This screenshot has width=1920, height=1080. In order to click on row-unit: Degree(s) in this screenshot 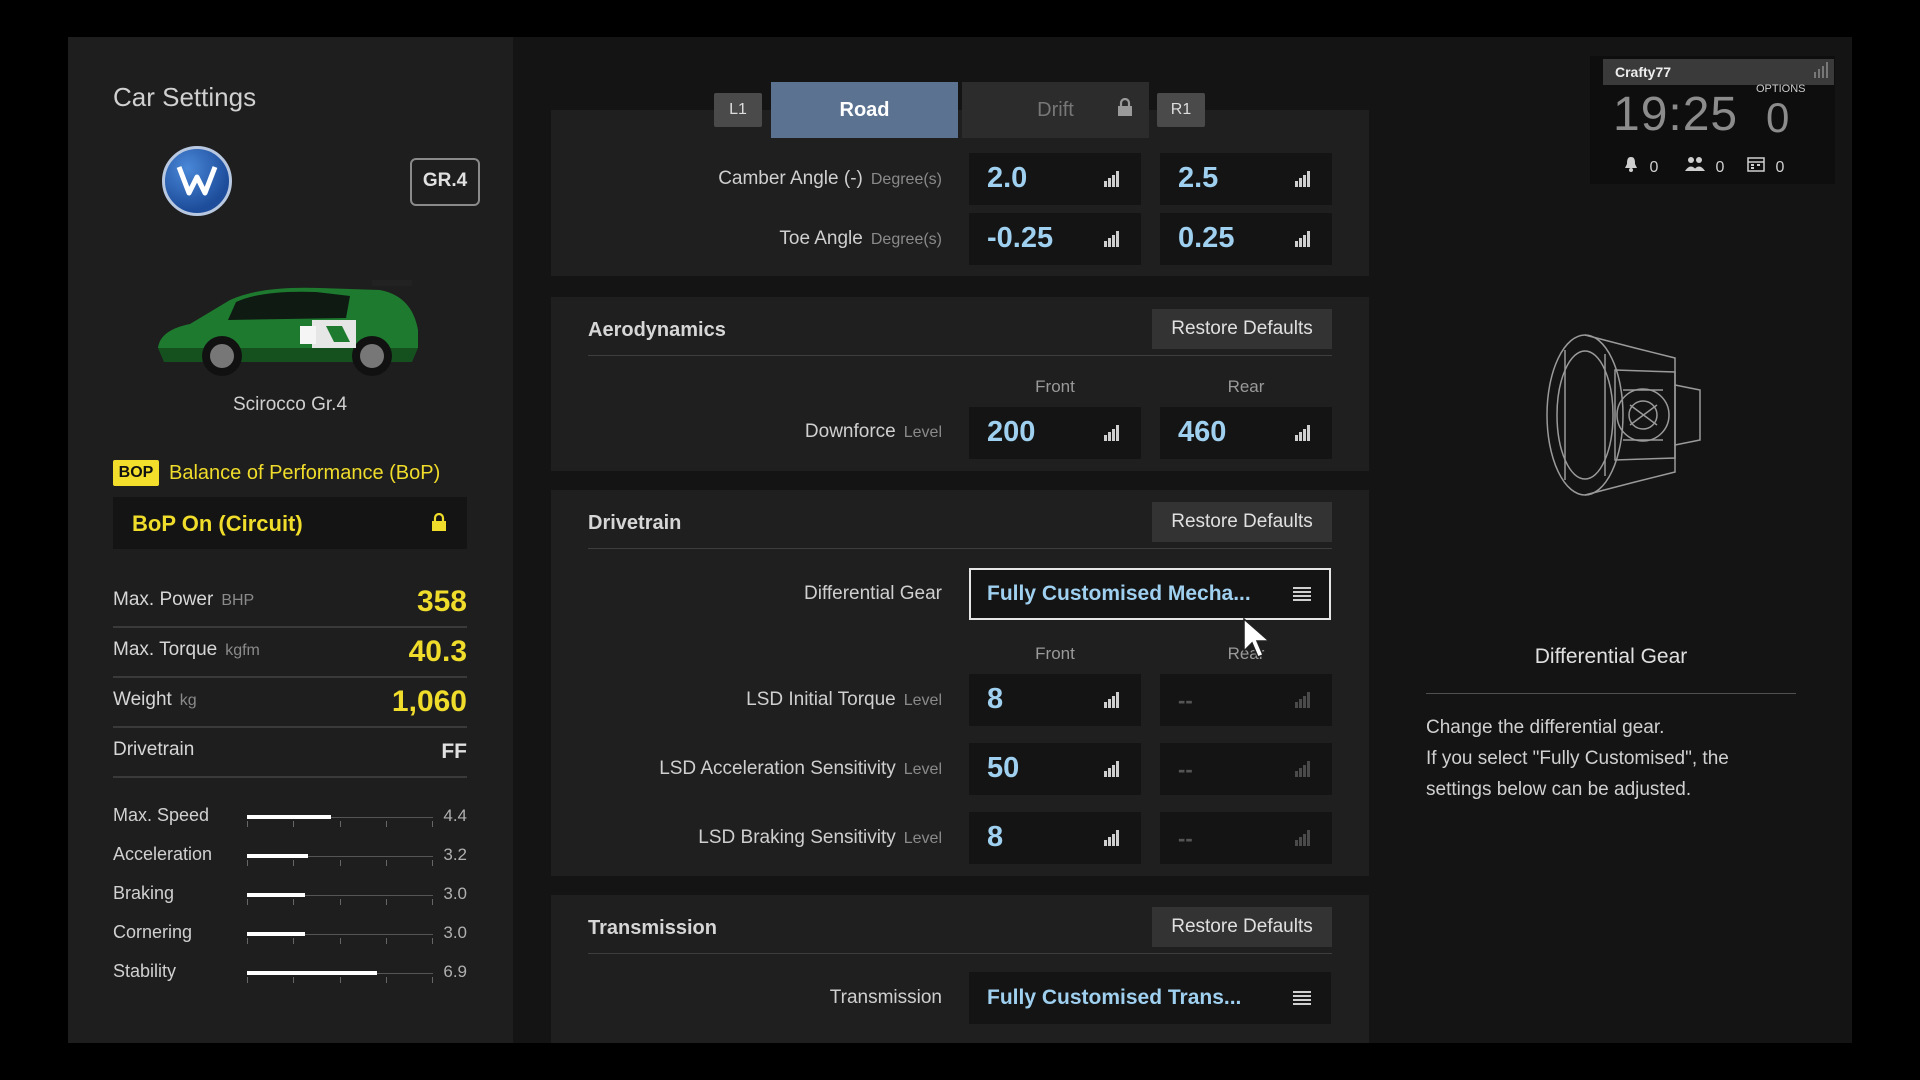, I will do `click(906, 179)`.